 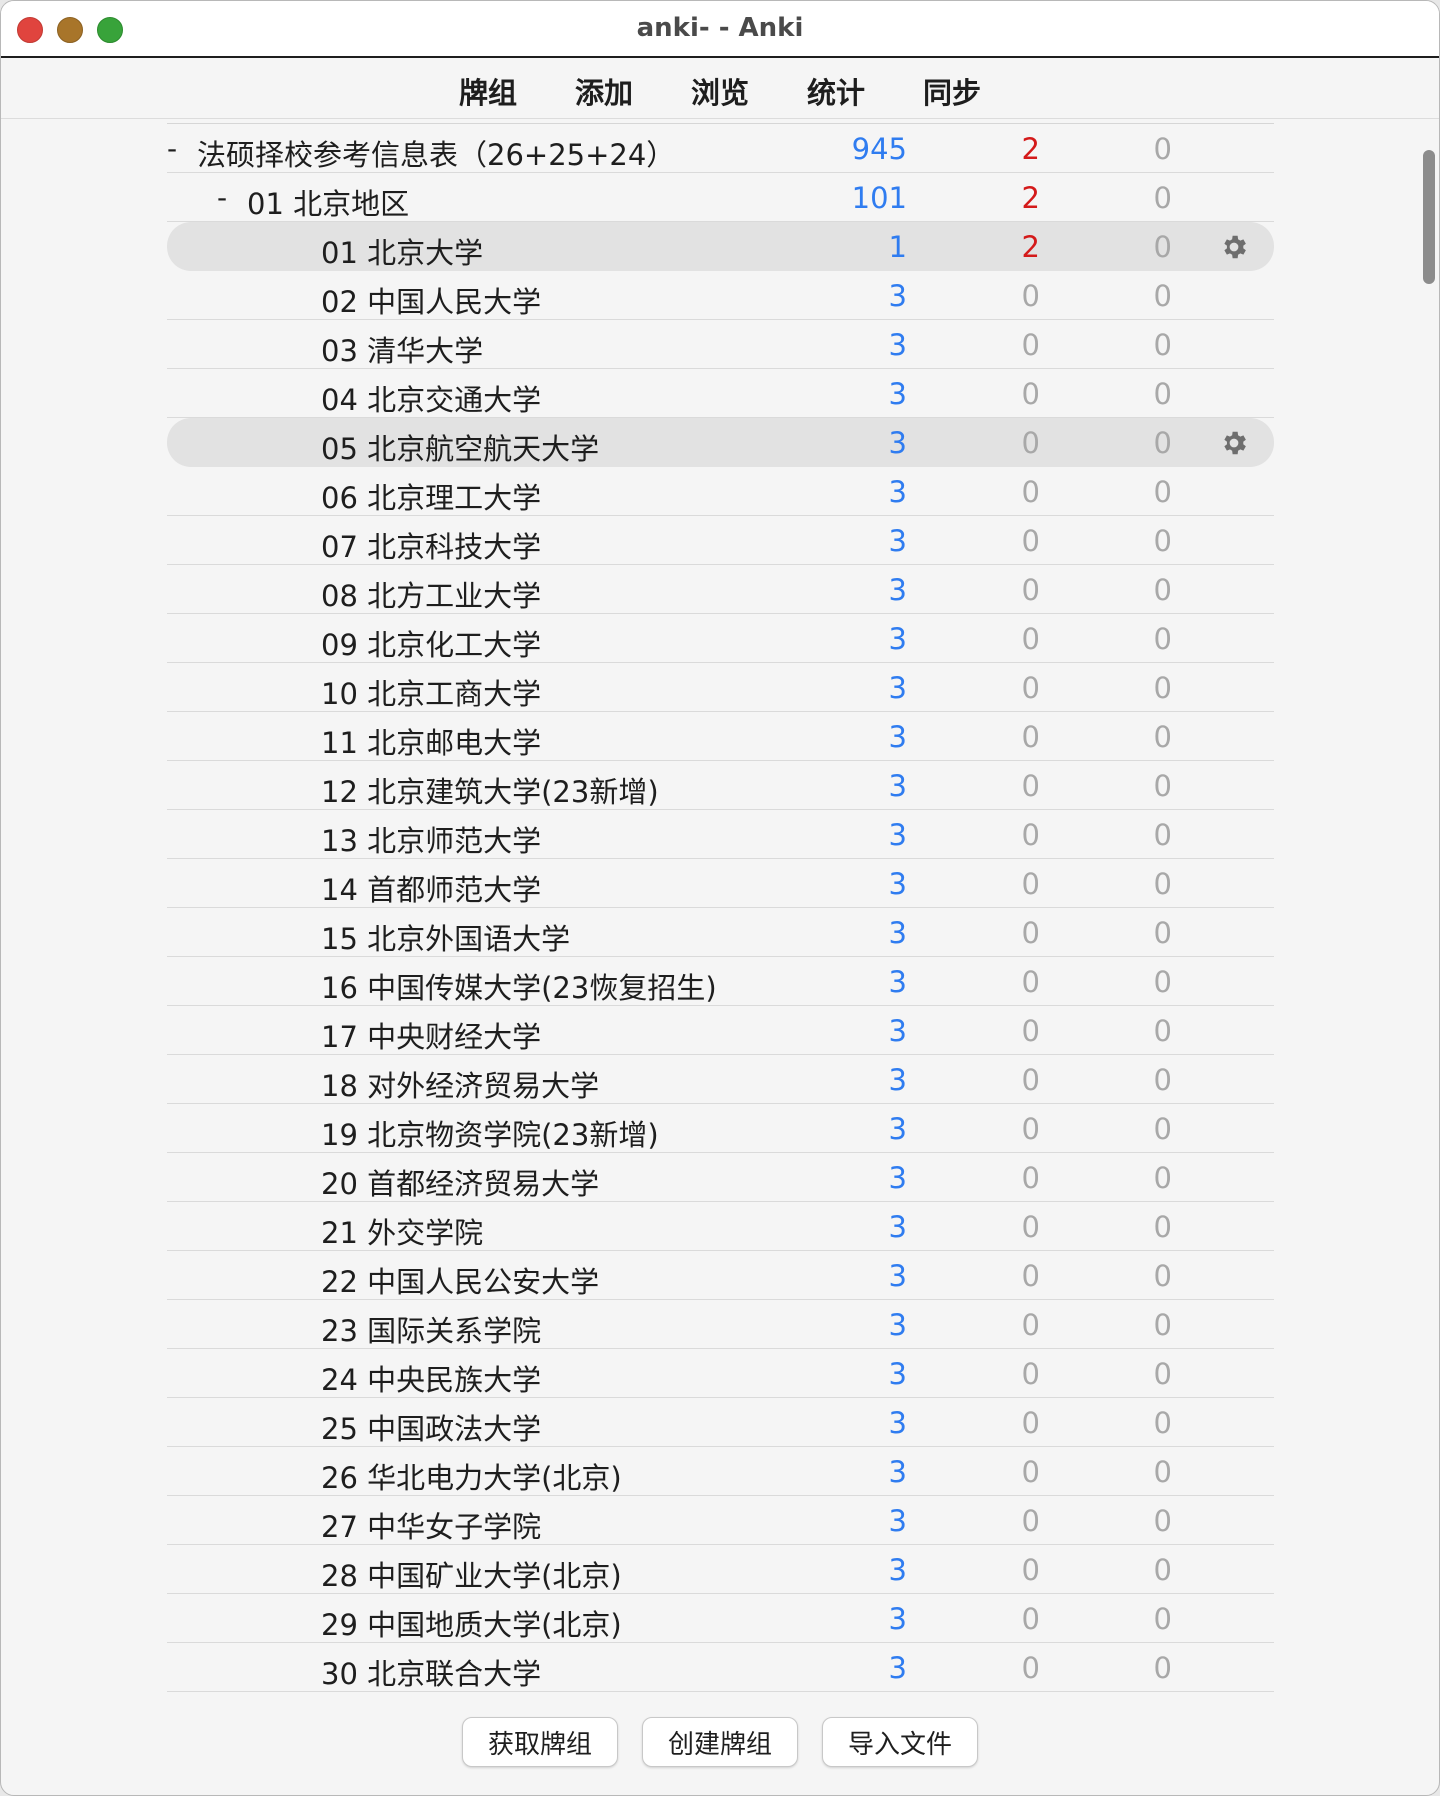 What do you see at coordinates (720, 491) in the screenshot?
I see `deck-row: 06 北京理工大学 3 0 0` at bounding box center [720, 491].